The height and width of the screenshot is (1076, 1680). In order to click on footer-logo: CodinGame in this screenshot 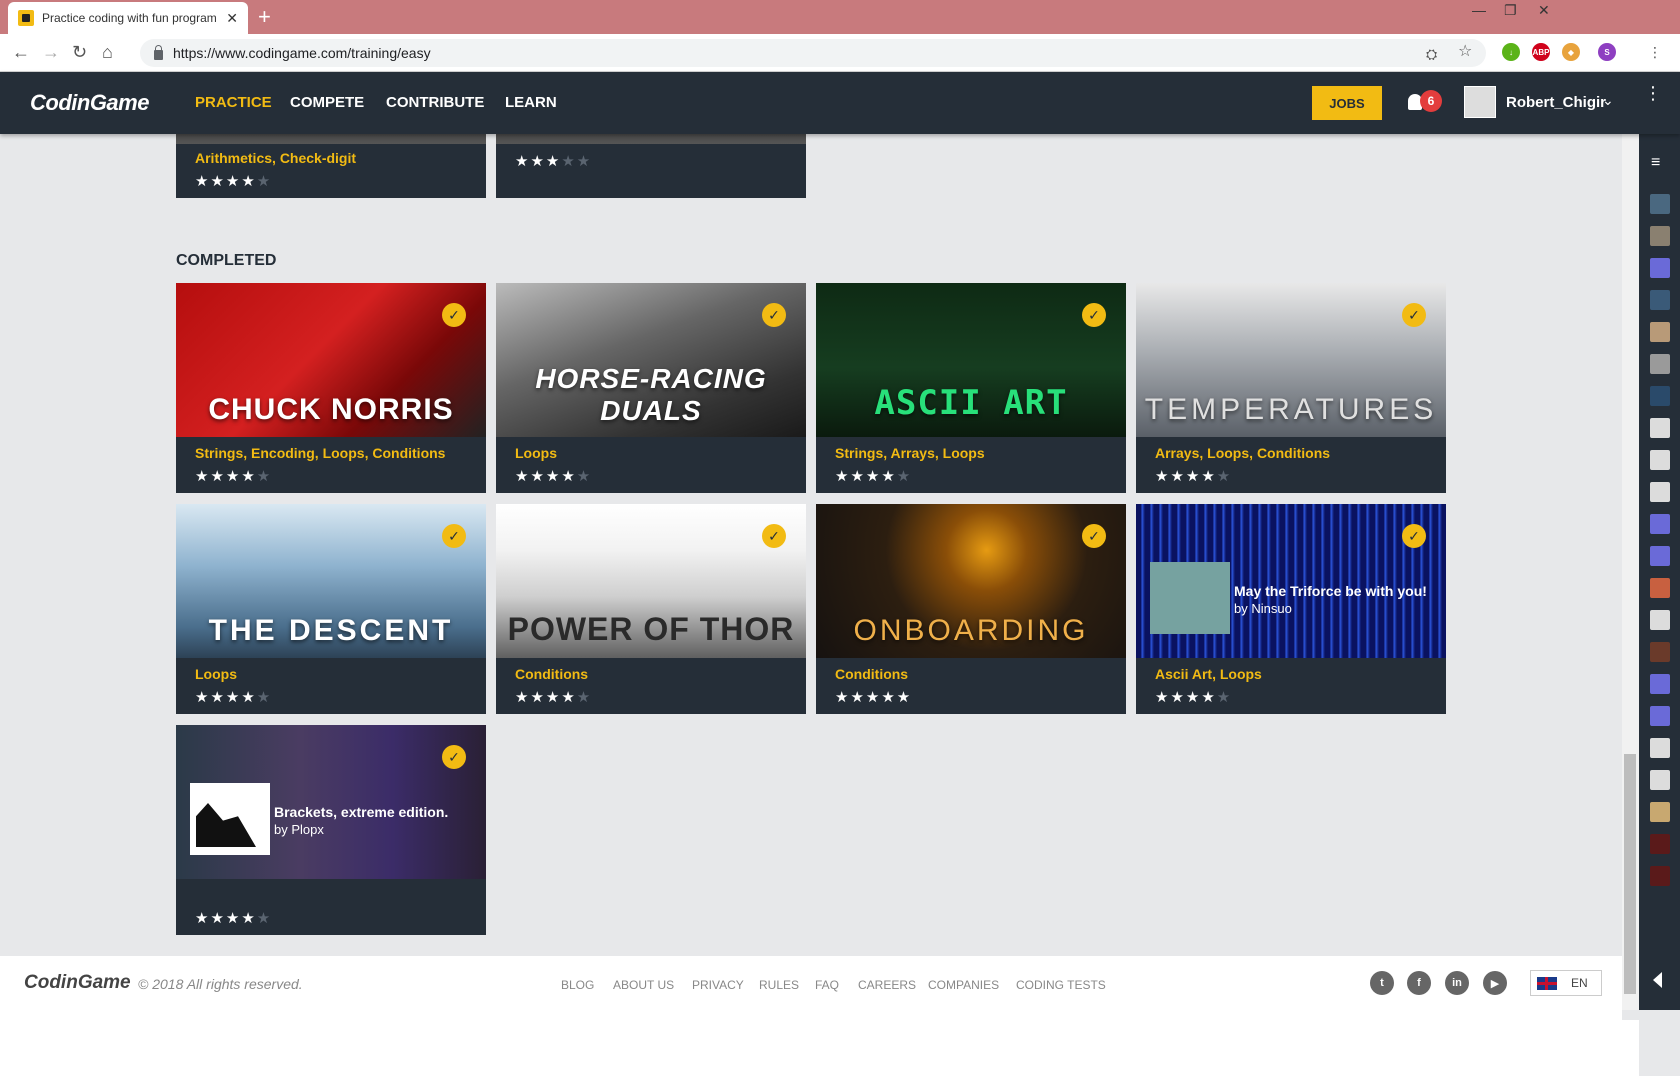, I will do `click(77, 983)`.